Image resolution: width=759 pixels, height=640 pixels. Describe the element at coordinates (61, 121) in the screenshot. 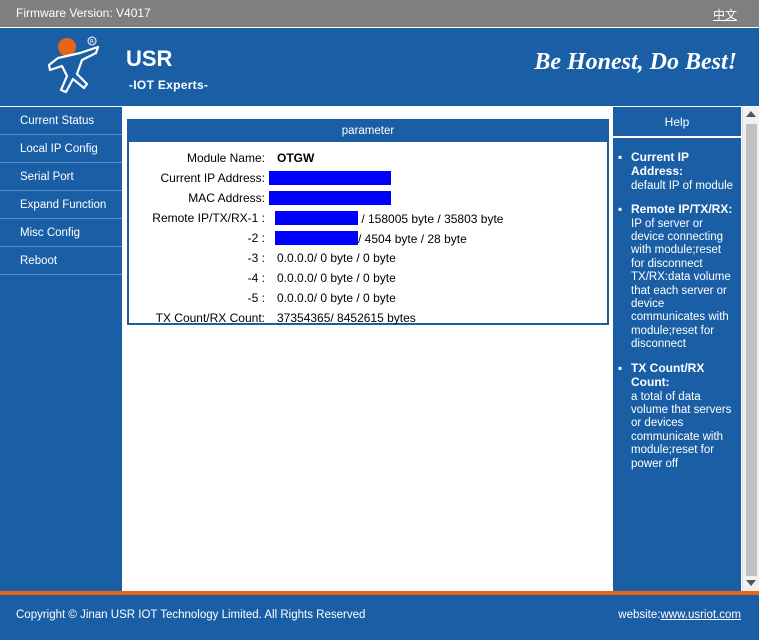

I see `sidebar-item-current-status: Current Status` at that location.